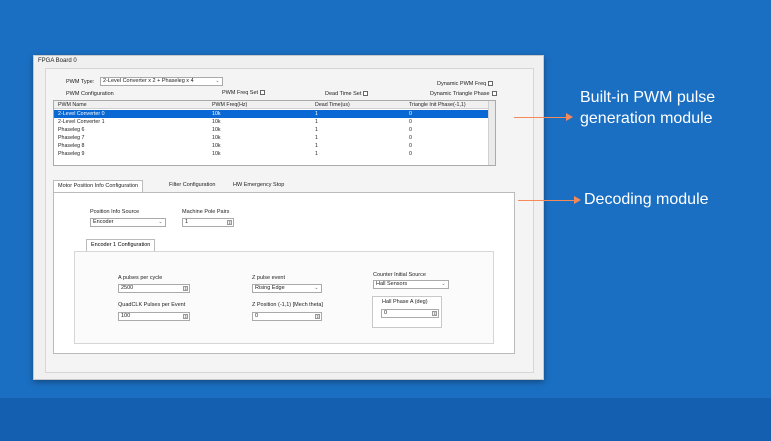 This screenshot has width=771, height=441. Describe the element at coordinates (272, 138) in the screenshot. I see `table-row: Phaseleg 7 10k 1 0` at that location.